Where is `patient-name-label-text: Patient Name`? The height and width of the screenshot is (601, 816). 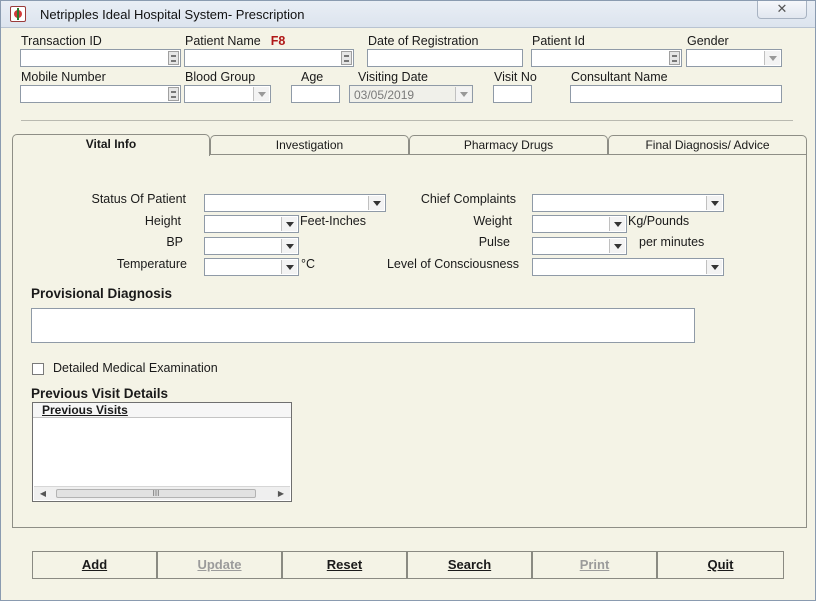 patient-name-label-text: Patient Name is located at coordinates (223, 41).